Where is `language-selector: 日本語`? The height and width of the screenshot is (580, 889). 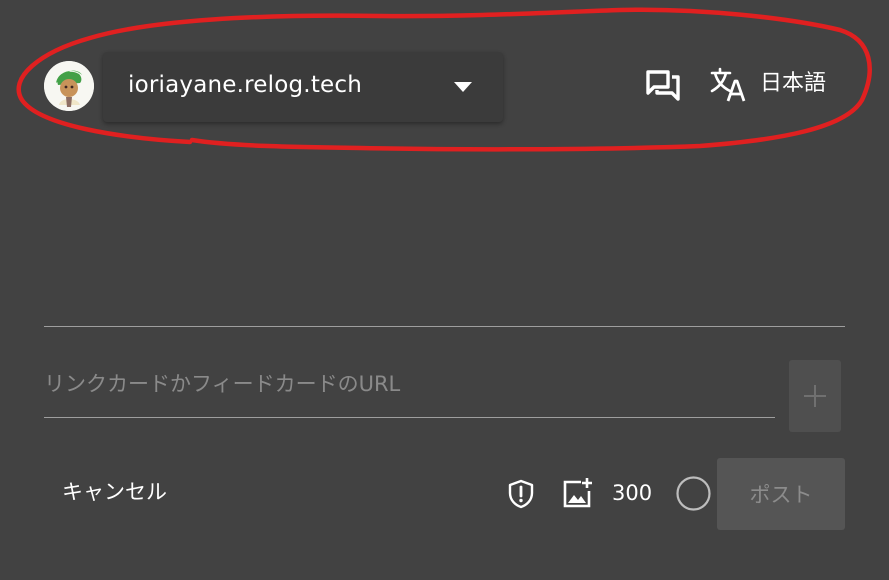
language-selector: 日本語 is located at coordinates (775, 84).